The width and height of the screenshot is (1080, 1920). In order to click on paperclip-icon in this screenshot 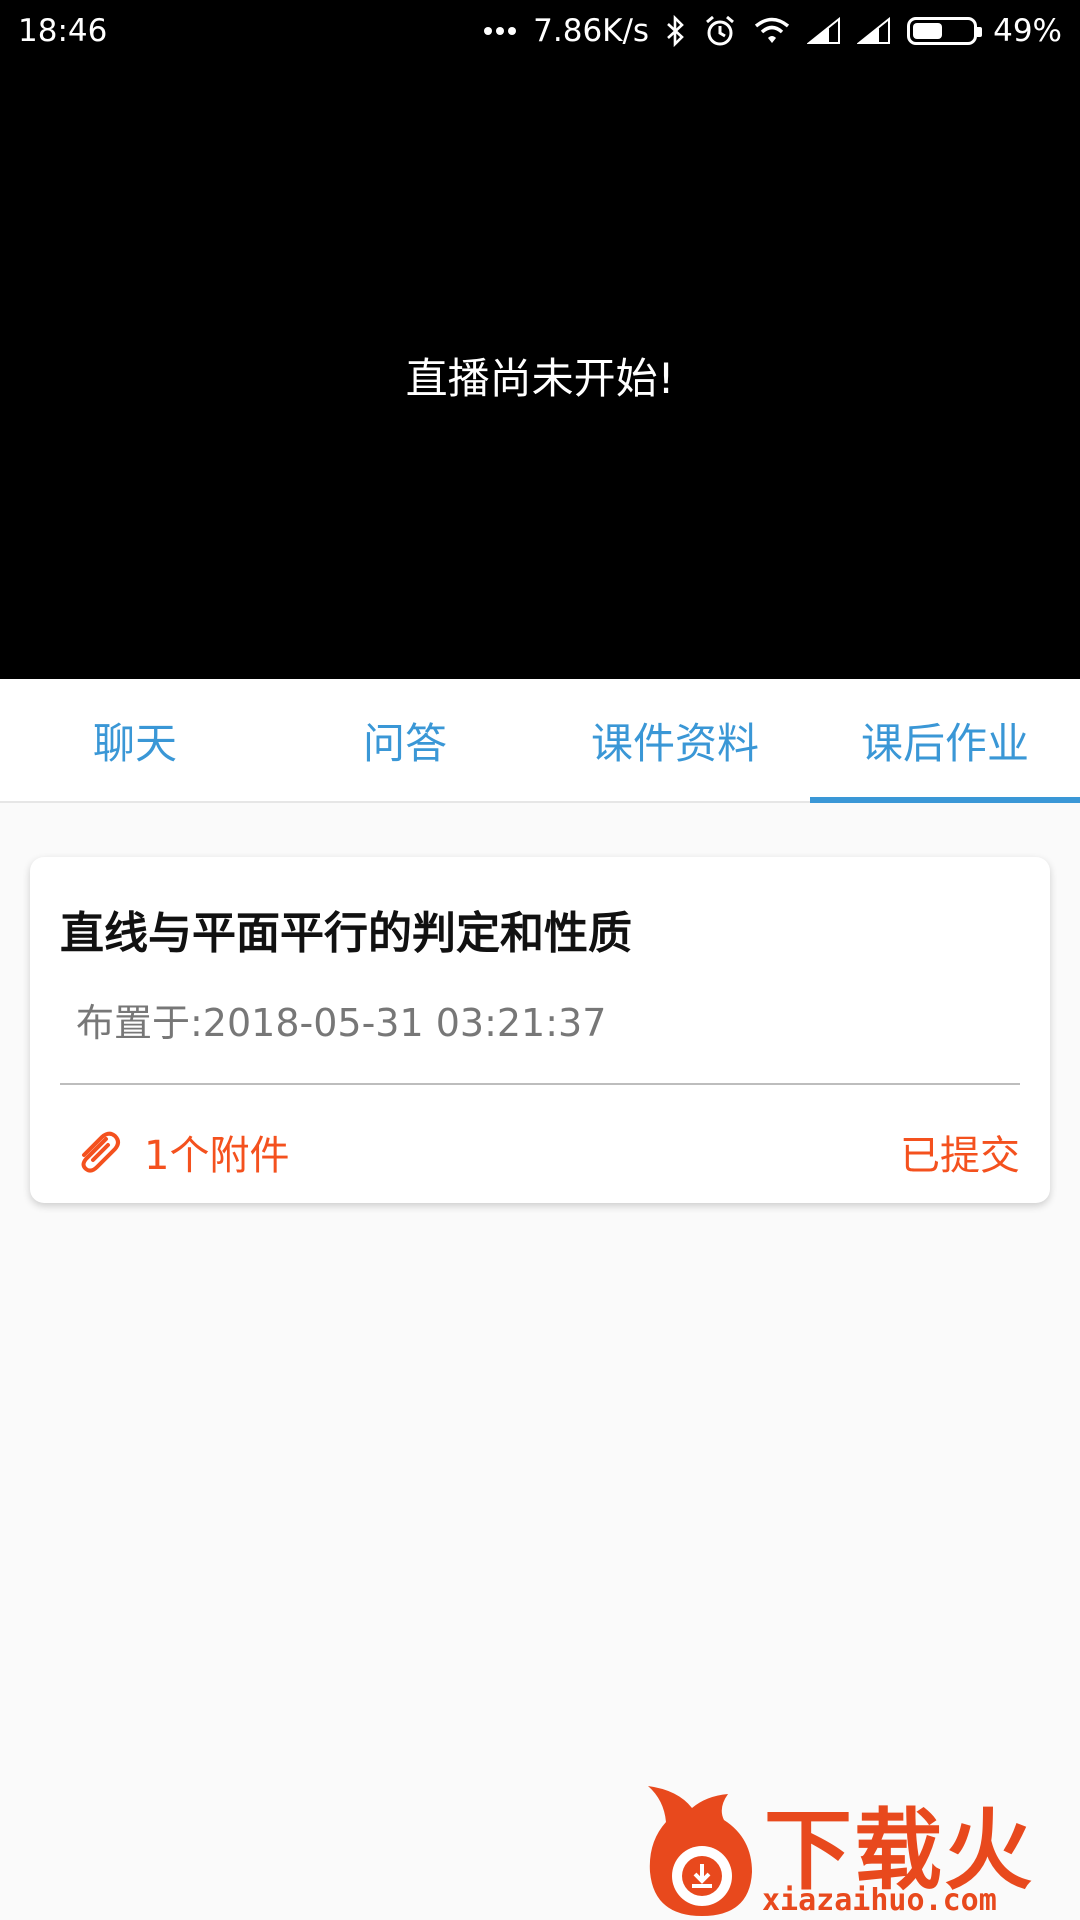, I will do `click(99, 1152)`.